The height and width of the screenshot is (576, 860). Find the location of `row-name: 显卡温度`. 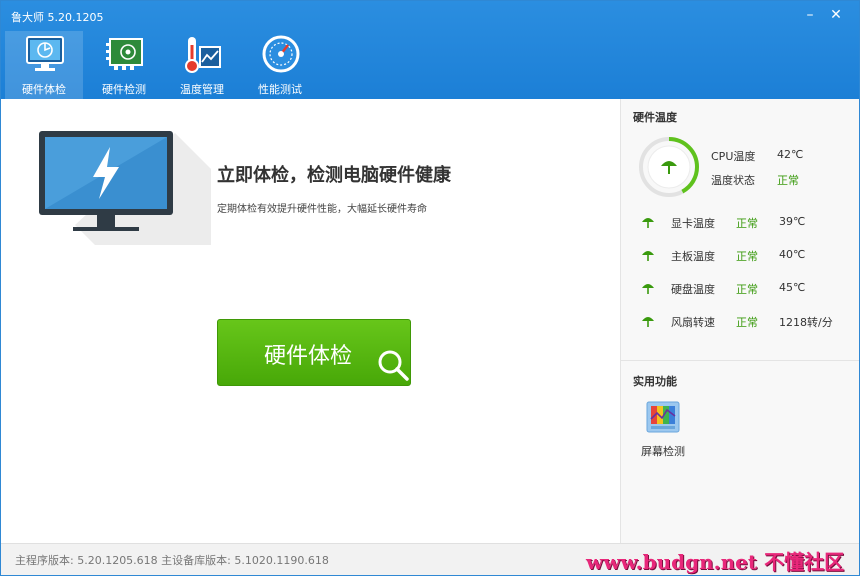

row-name: 显卡温度 is located at coordinates (693, 223).